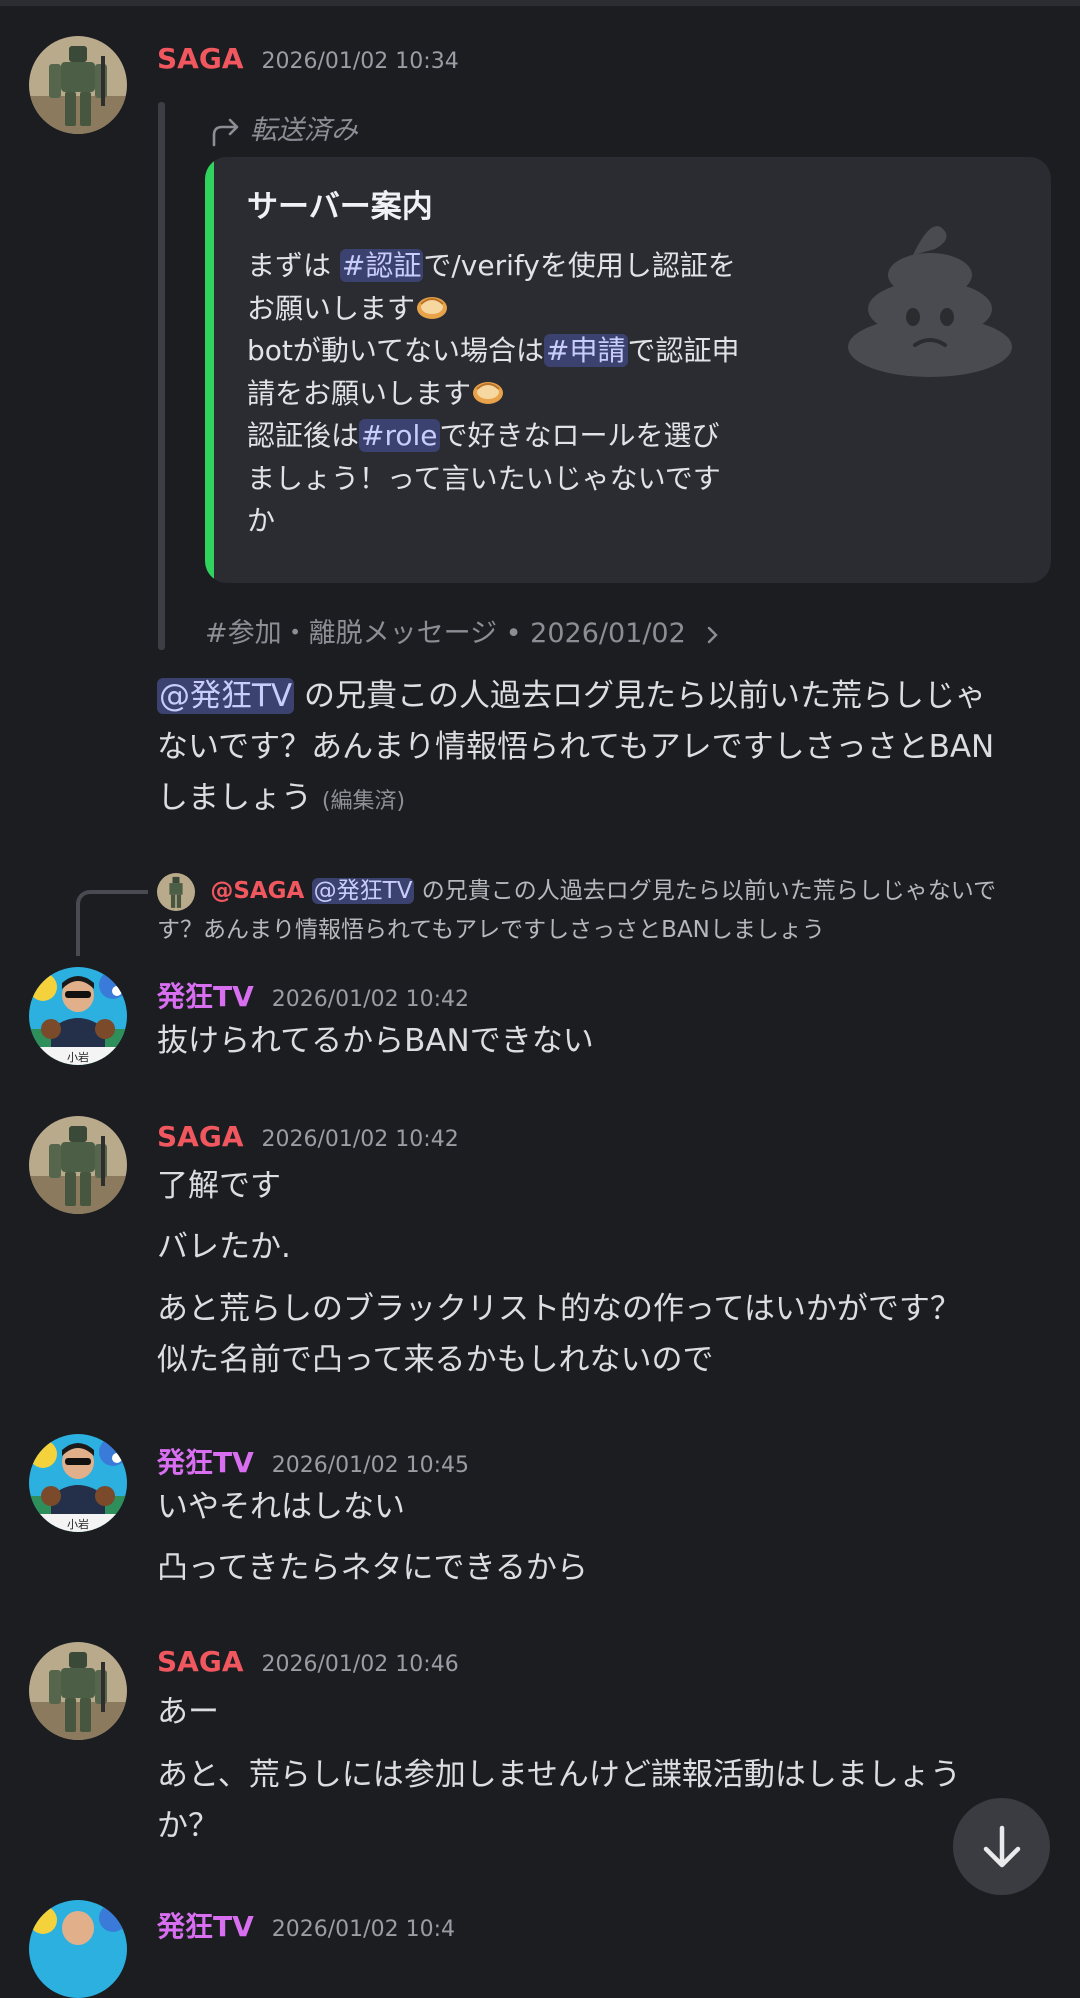  I want to click on top-divider, so click(540, 3).